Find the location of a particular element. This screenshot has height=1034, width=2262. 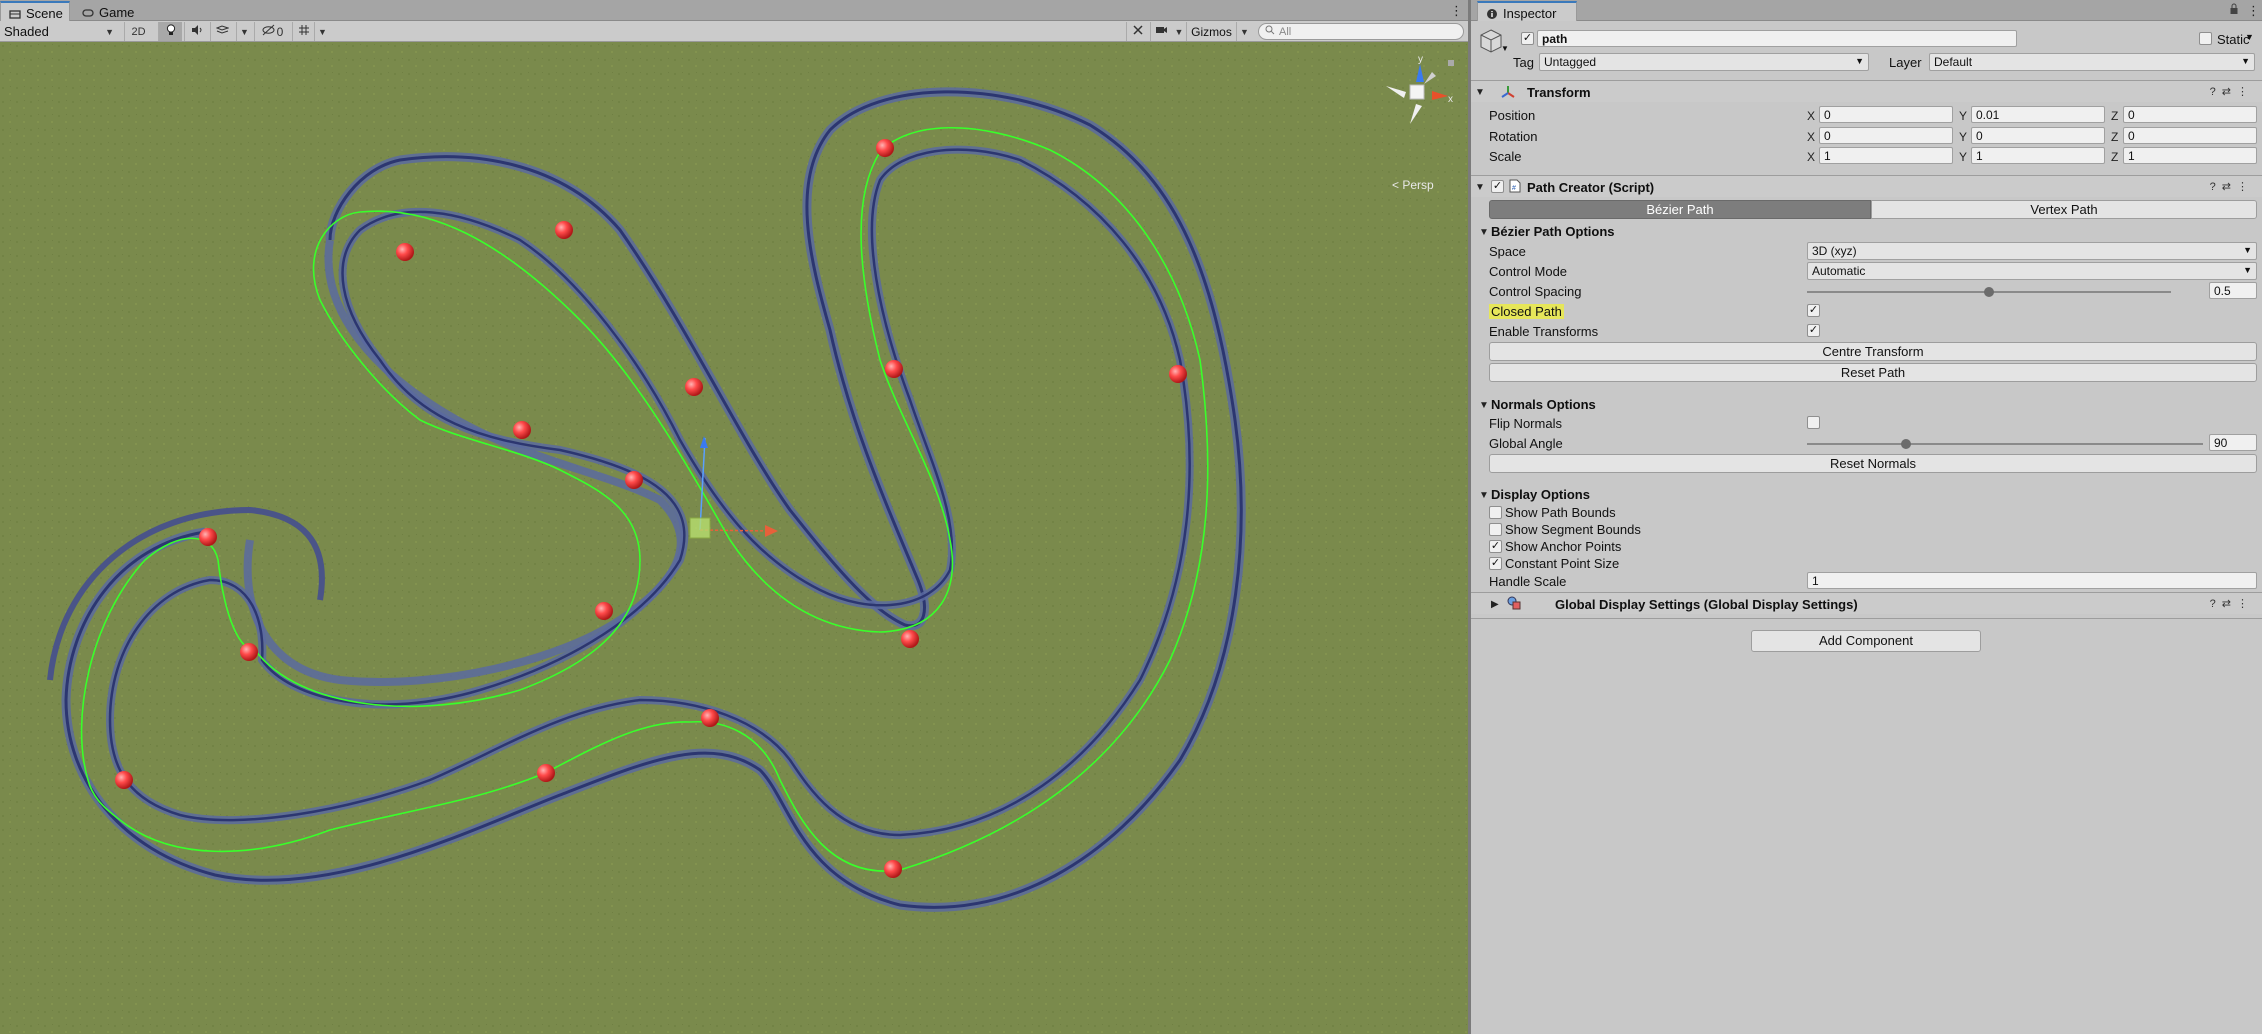

centre-transform-button: Centre Transform is located at coordinates (1873, 351).